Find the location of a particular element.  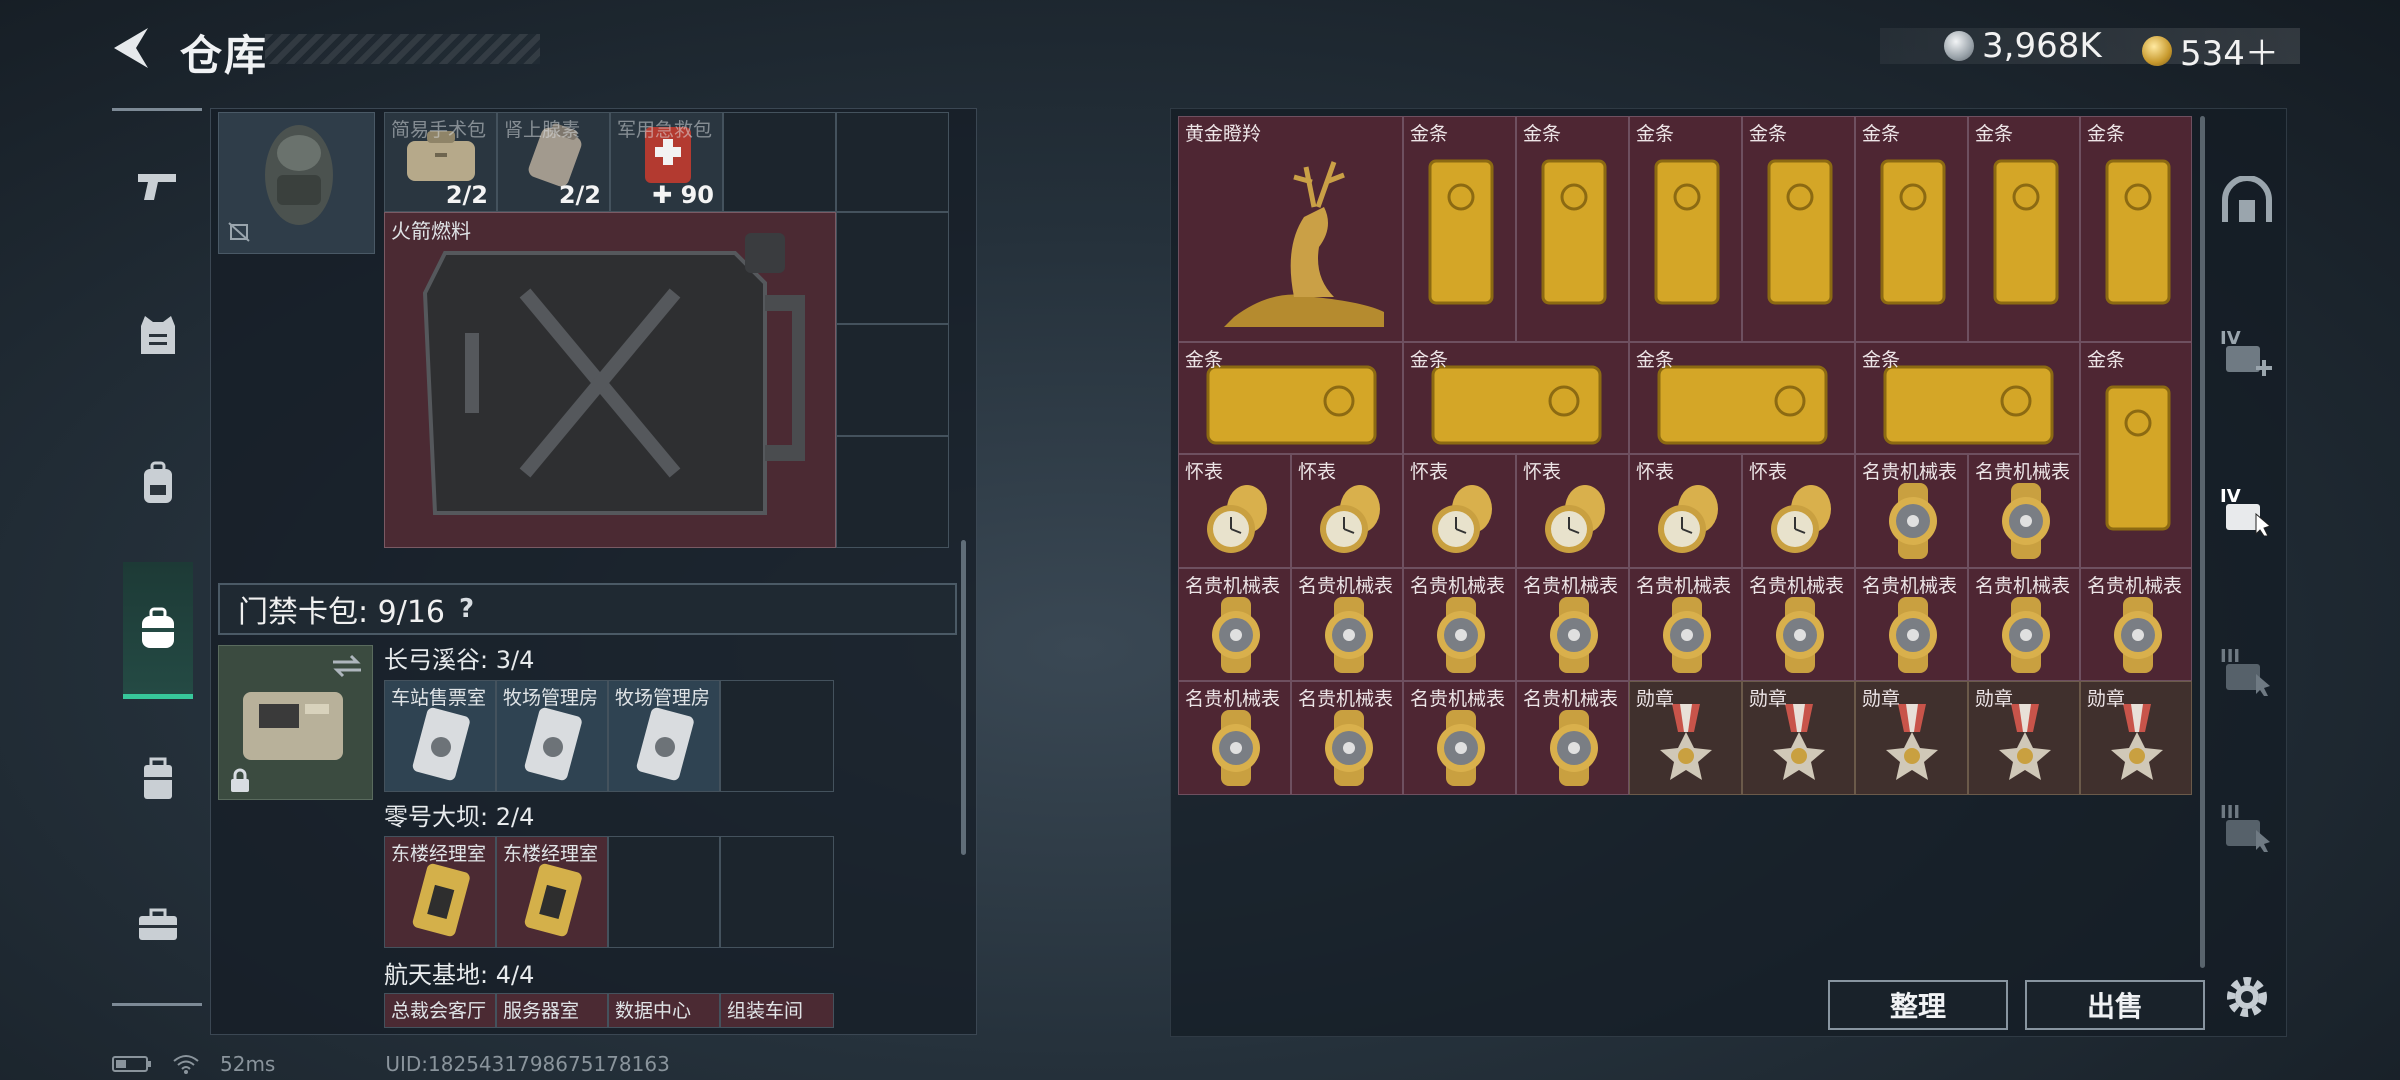

rail-tab-armor is located at coordinates (158, 335).